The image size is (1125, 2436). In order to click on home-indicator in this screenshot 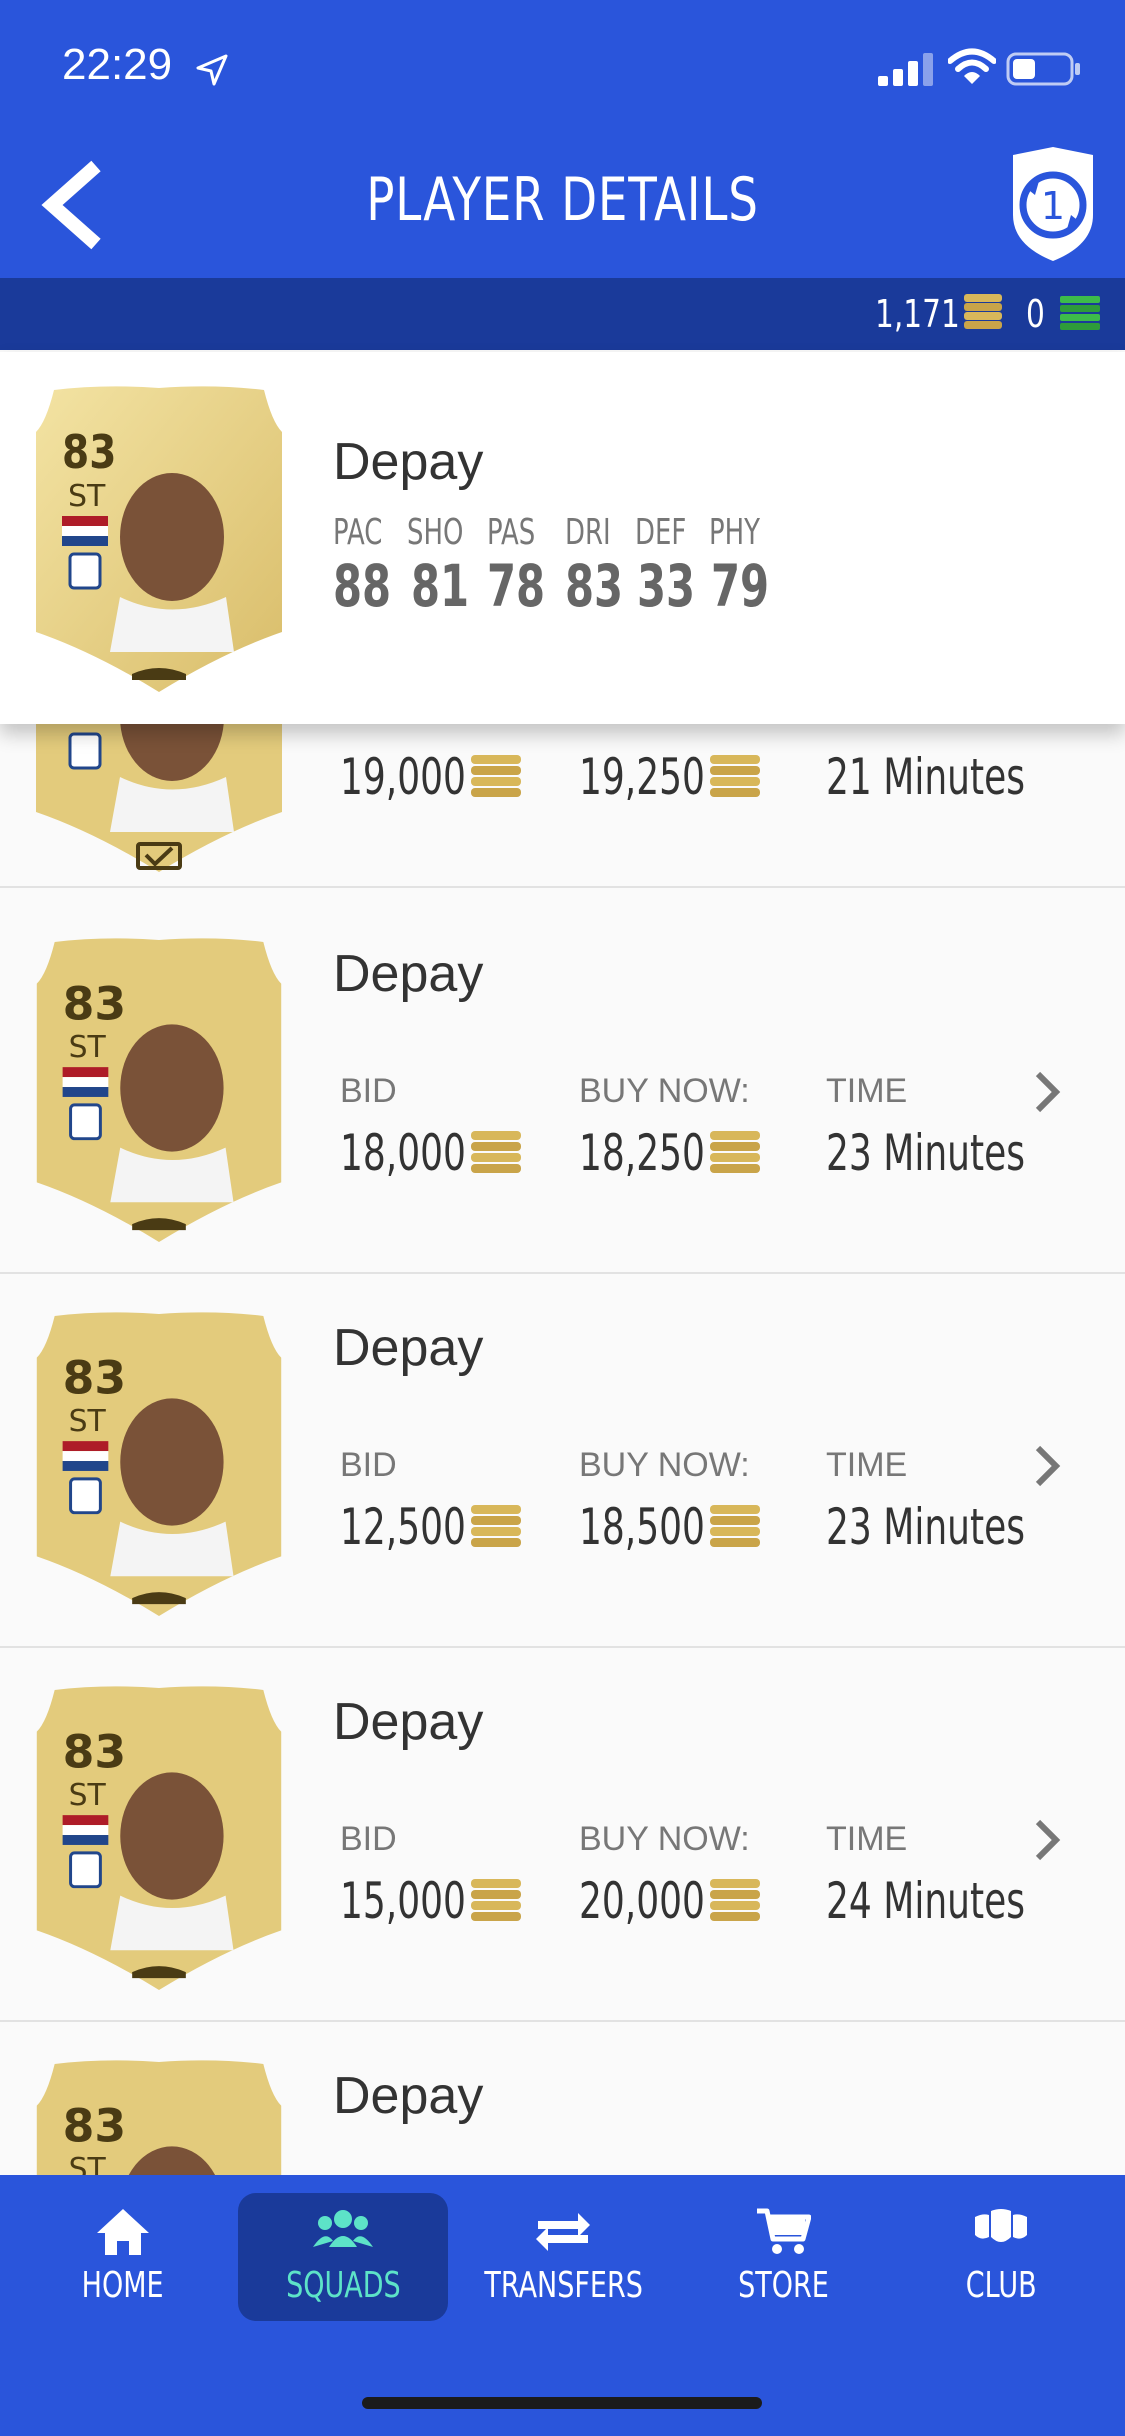, I will do `click(562, 2403)`.